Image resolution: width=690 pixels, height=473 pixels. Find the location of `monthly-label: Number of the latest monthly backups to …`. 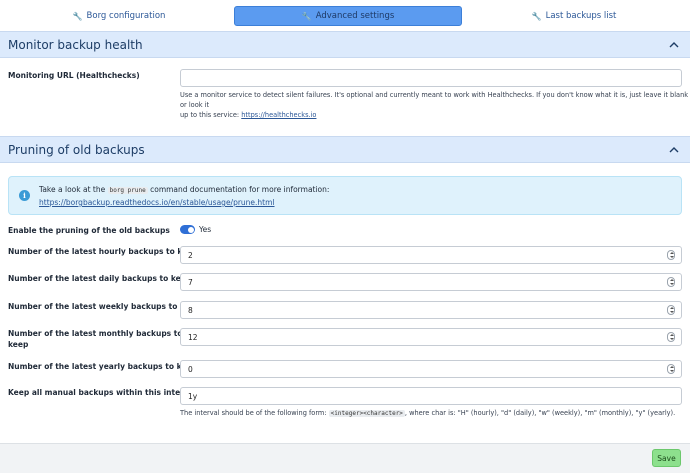

monthly-label: Number of the latest monthly backups to … is located at coordinates (95, 339).